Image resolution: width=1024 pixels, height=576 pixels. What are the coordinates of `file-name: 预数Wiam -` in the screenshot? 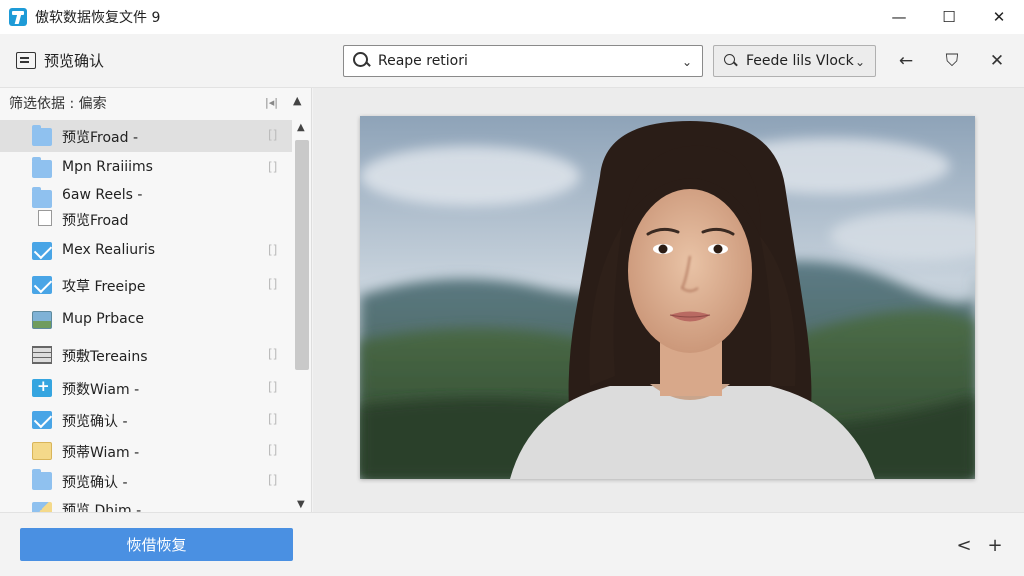 It's located at (101, 390).